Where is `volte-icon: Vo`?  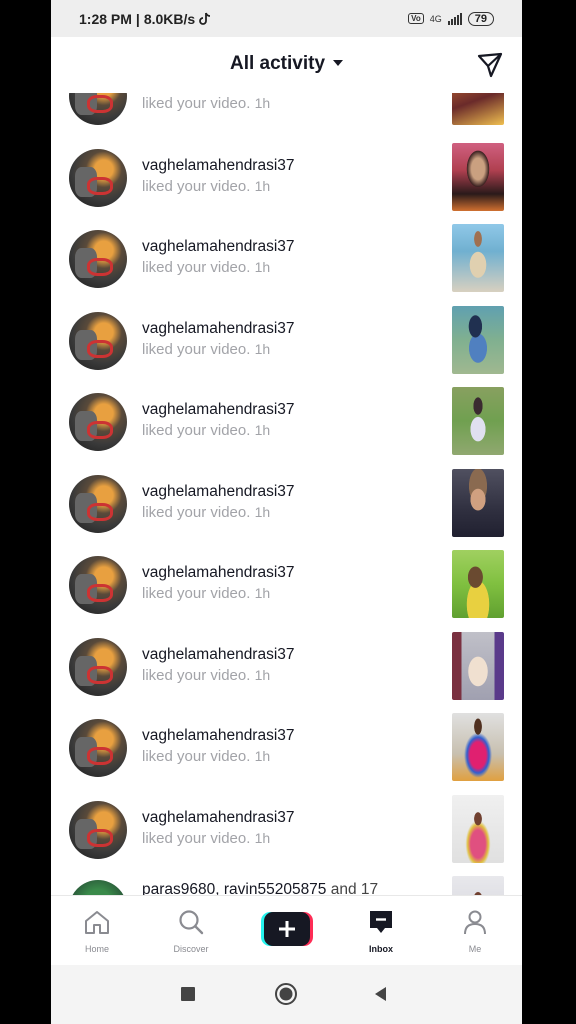
volte-icon: Vo is located at coordinates (416, 18).